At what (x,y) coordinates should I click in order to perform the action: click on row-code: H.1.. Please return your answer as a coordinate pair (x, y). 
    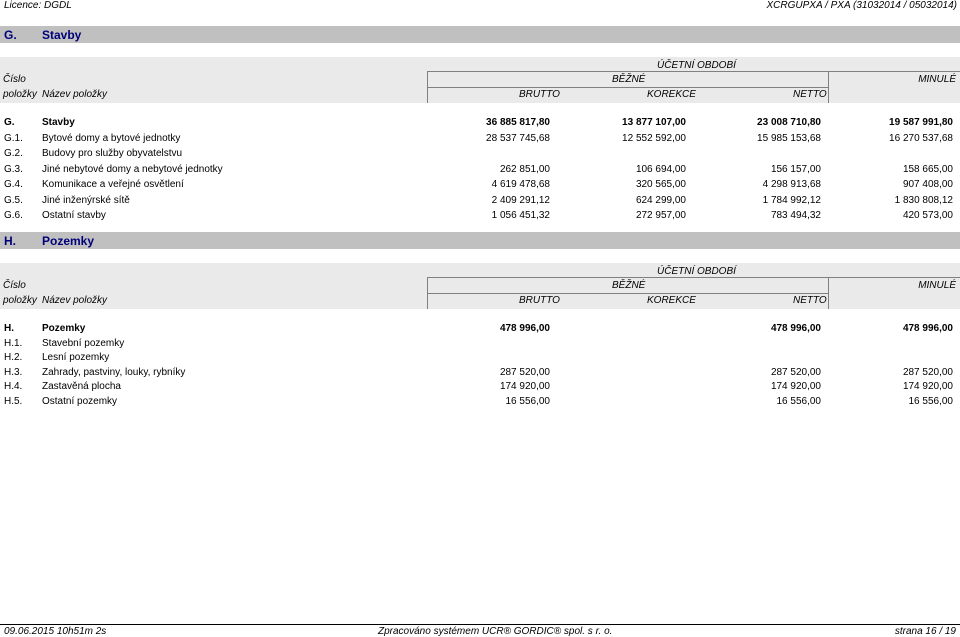
    Looking at the image, I should click on (13, 343).